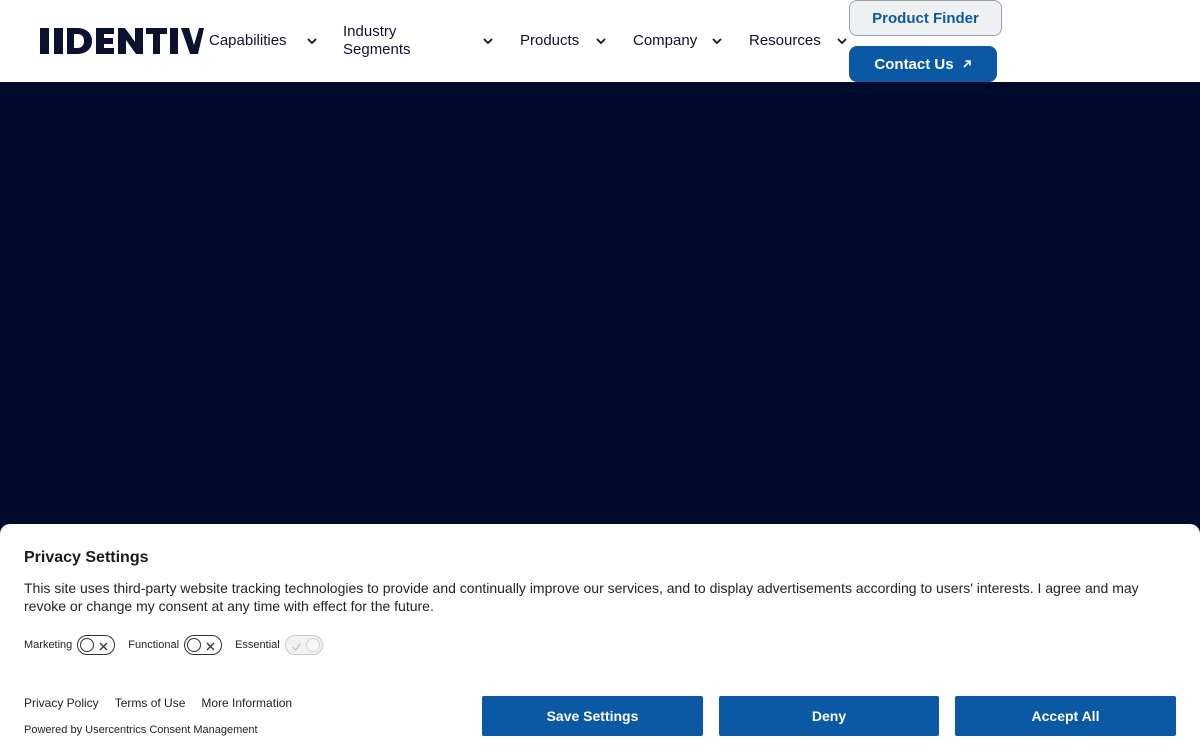  Describe the element at coordinates (419, 41) in the screenshot. I see `nav-item-industry-segments: Industry Segments` at that location.